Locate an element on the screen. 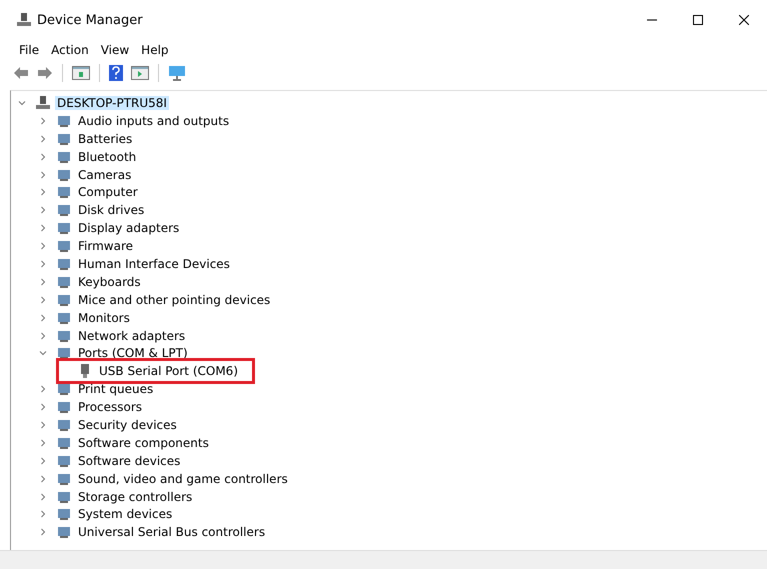  maximize-icon is located at coordinates (698, 20).